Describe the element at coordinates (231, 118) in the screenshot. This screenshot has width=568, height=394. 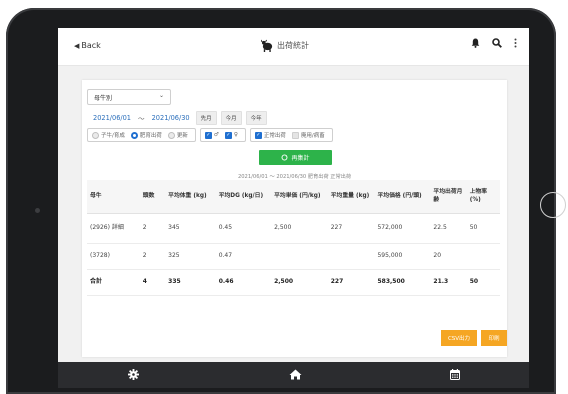
I see `this-month-button: 今月` at that location.